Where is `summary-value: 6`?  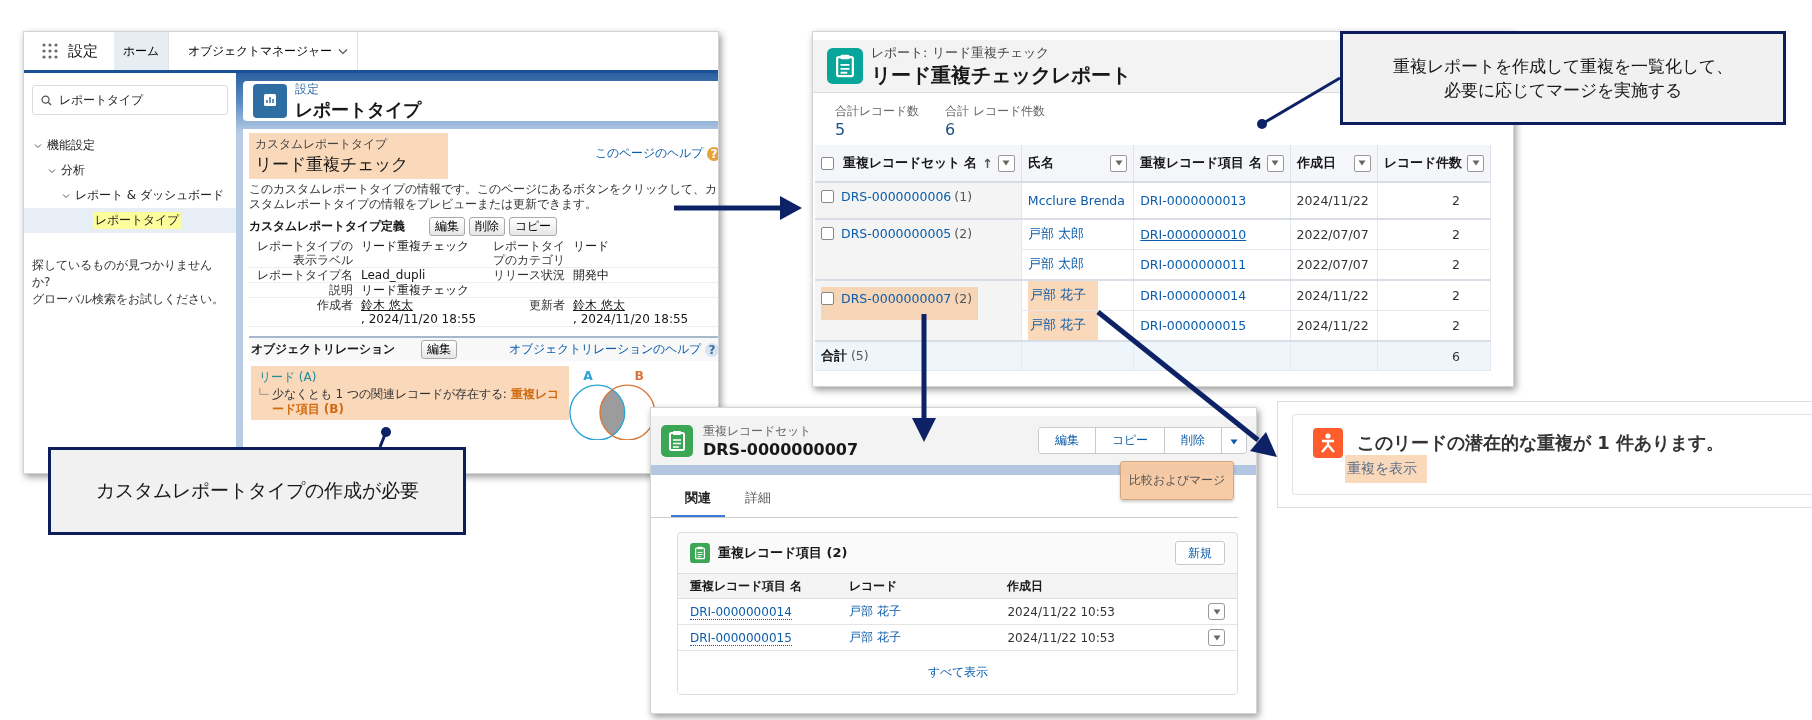
summary-value: 6 is located at coordinates (951, 129).